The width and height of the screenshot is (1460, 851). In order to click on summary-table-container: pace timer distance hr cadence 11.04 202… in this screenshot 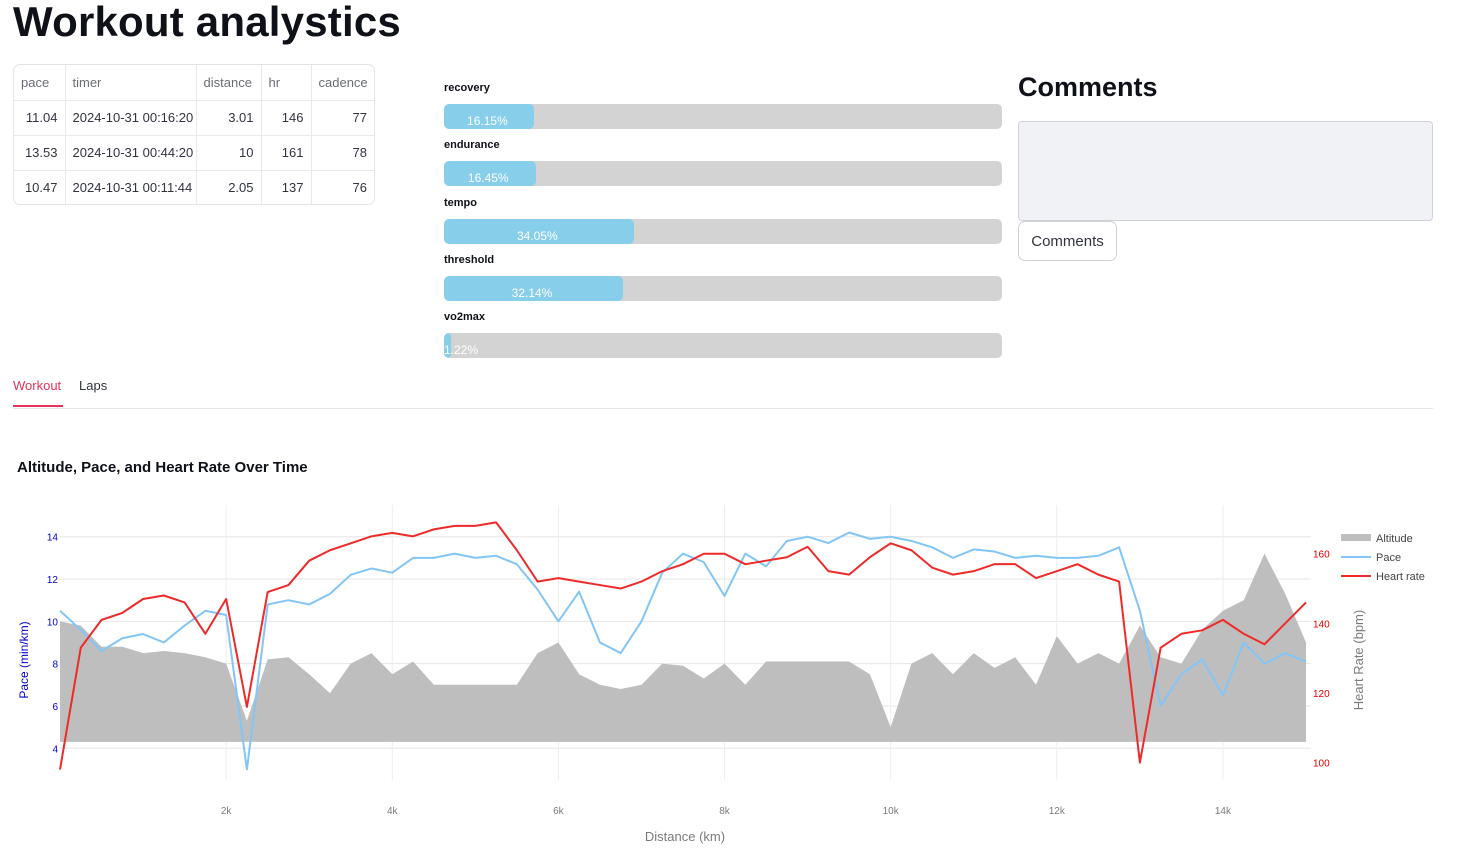, I will do `click(194, 134)`.